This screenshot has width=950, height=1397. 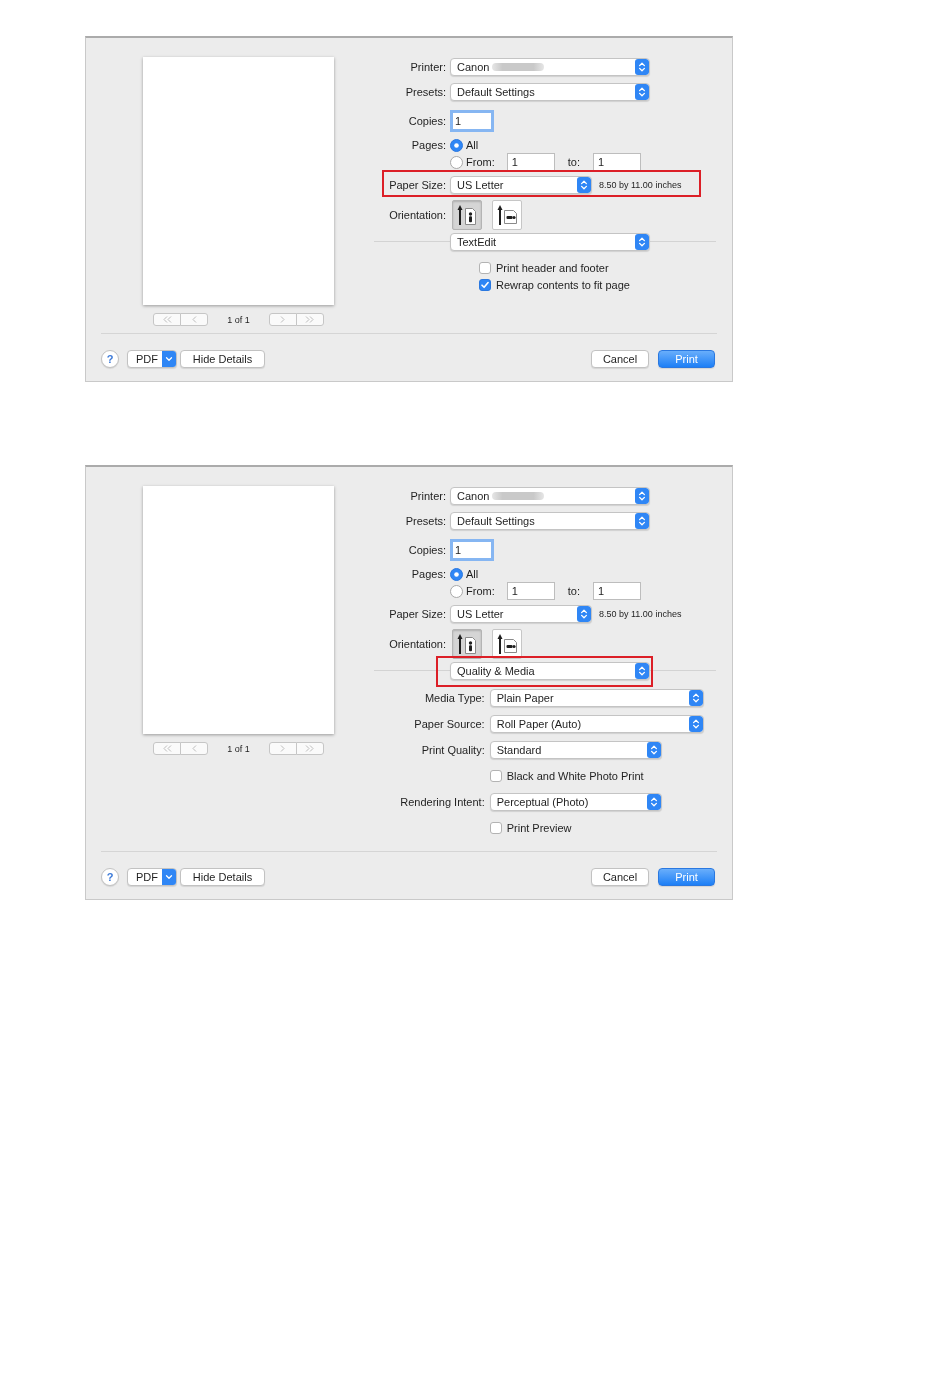 I want to click on field-label: Paper Source:, so click(x=449, y=724).